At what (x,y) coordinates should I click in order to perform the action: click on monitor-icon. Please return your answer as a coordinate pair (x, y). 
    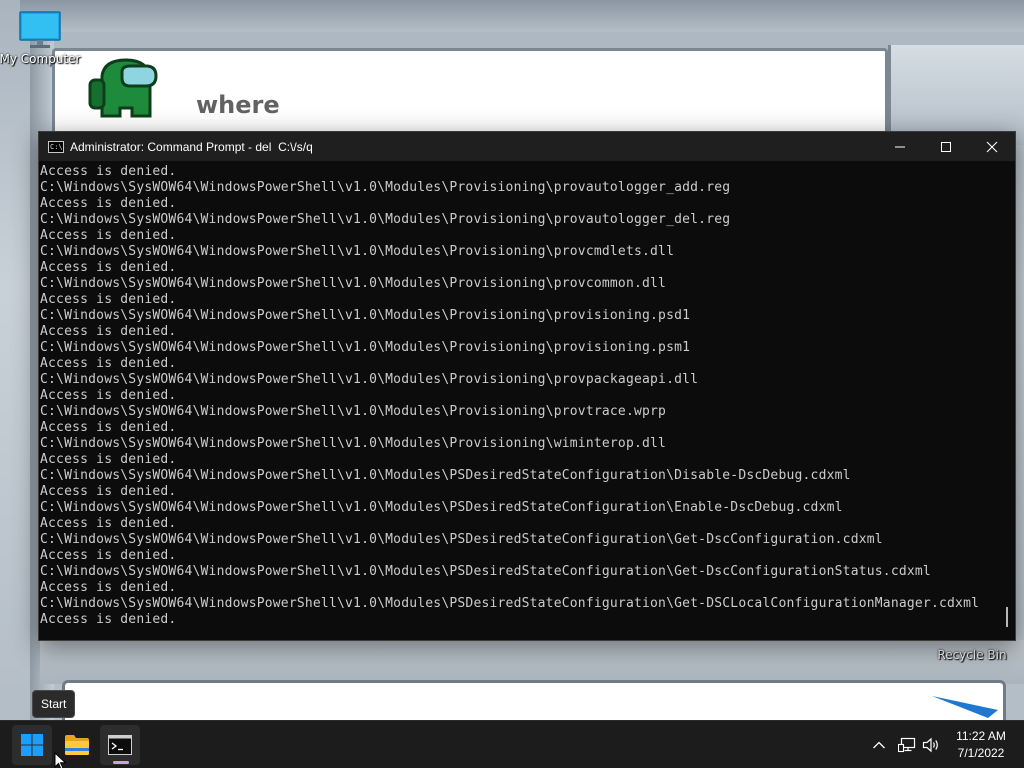
    Looking at the image, I should click on (40, 29).